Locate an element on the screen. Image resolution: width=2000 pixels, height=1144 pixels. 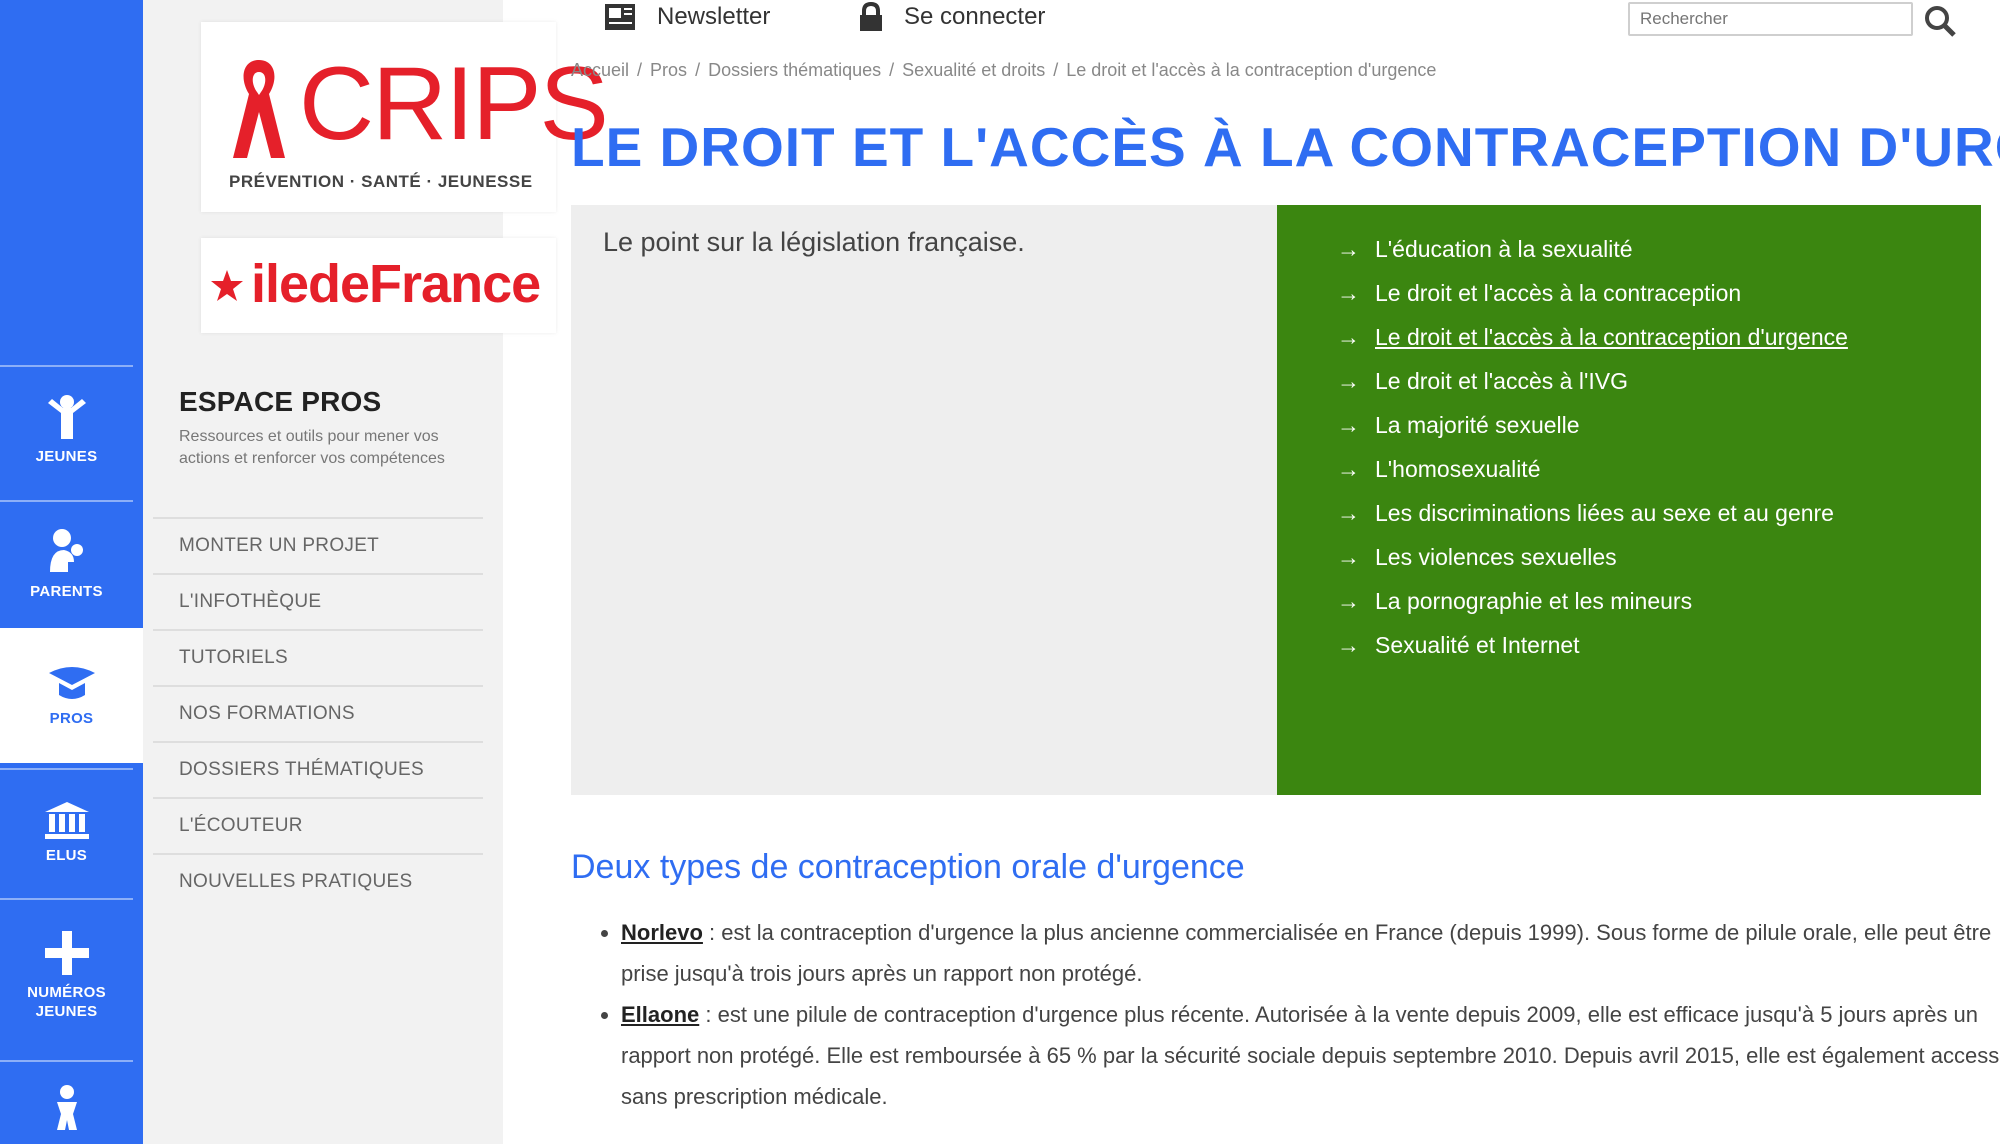
search-icon is located at coordinates (1940, 21).